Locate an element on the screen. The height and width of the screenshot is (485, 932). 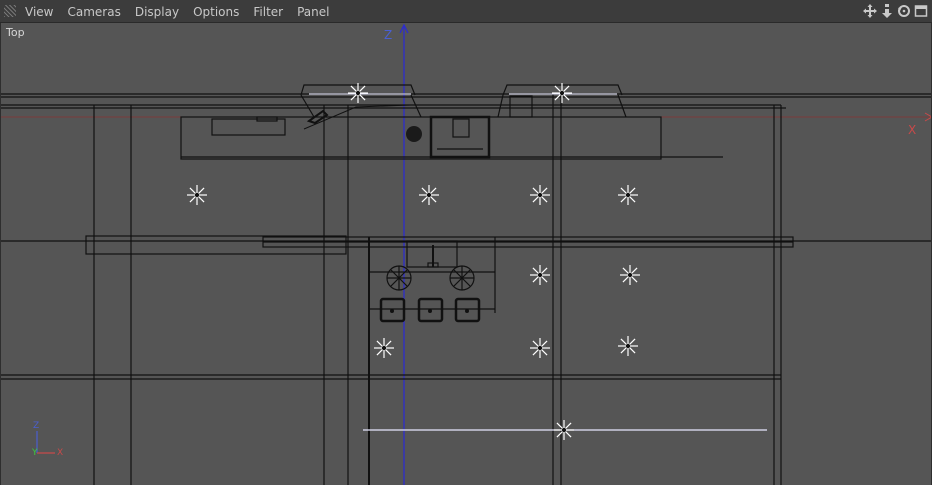
rotate-icon is located at coordinates (904, 11).